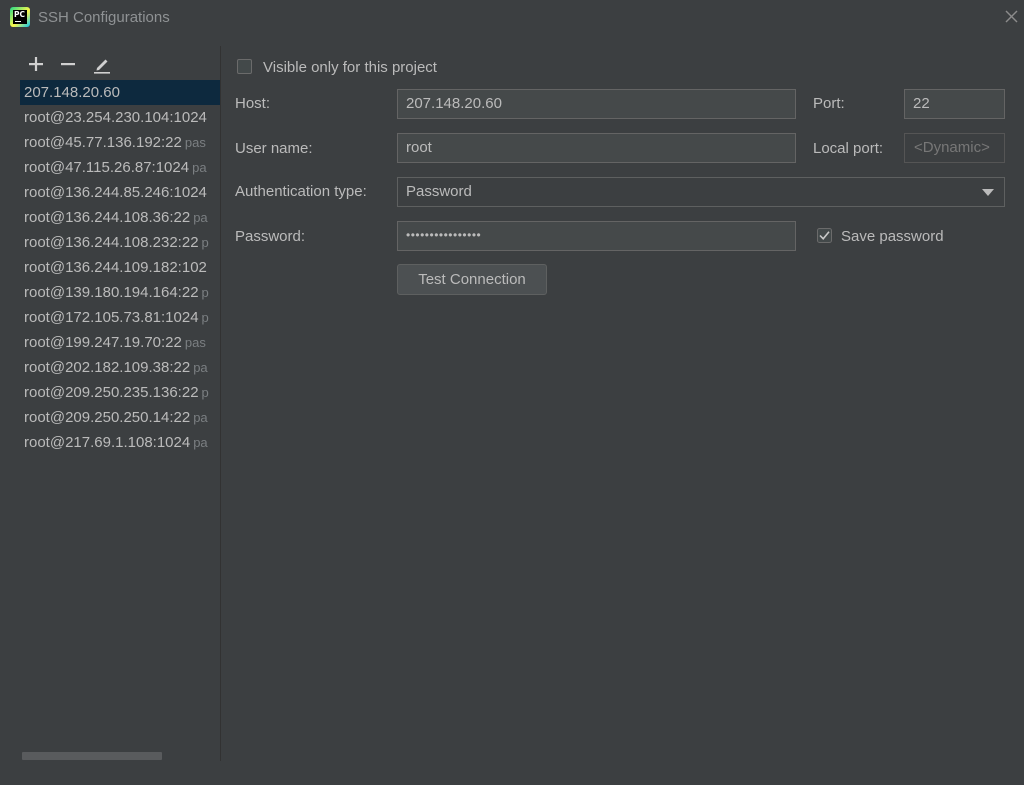  I want to click on chevron-down-icon, so click(988, 192).